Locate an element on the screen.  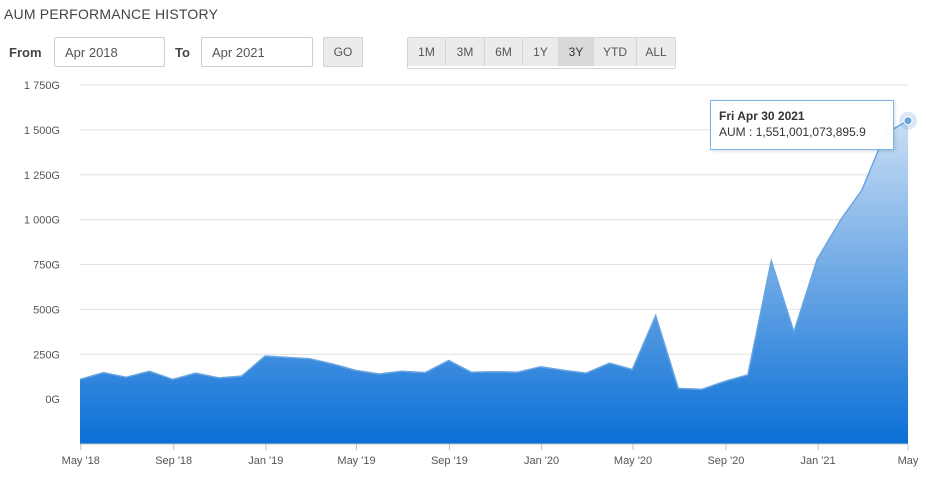
tooltip-value-text: 1,551,001,073,895.9 is located at coordinates (810, 132).